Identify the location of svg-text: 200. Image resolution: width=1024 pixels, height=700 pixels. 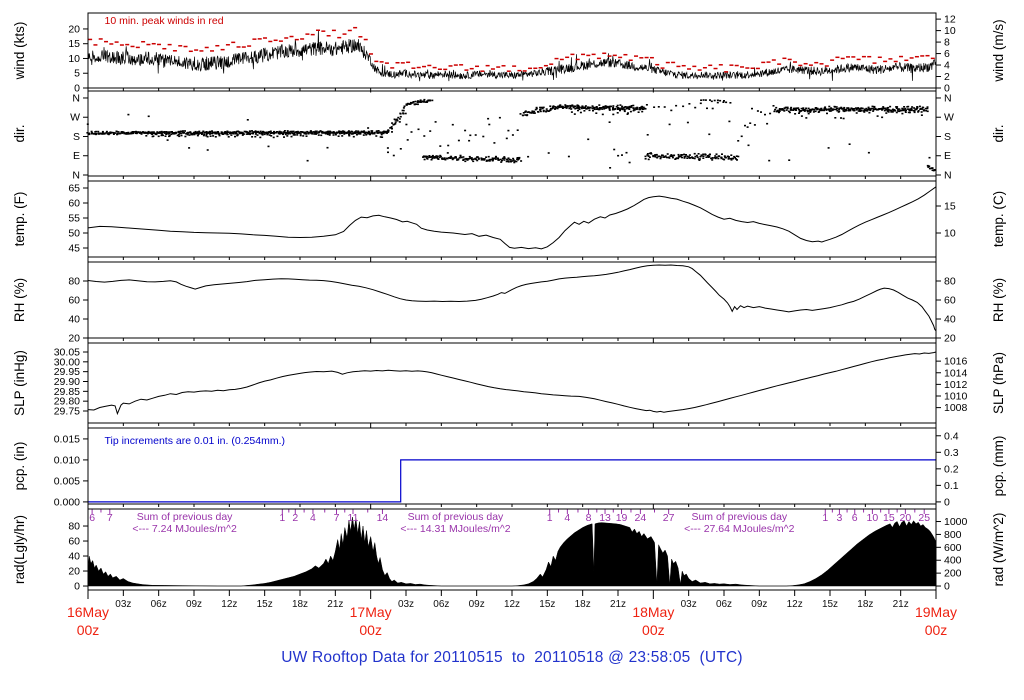
(953, 574).